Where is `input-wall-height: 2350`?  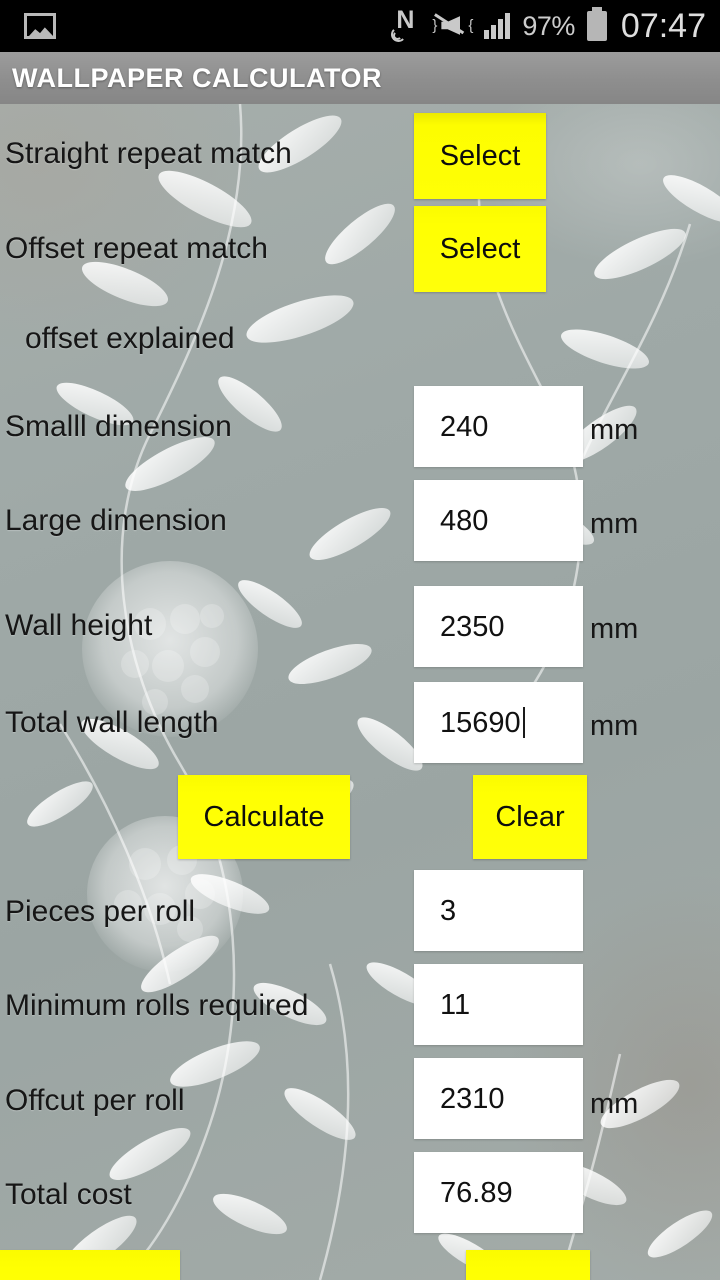
input-wall-height: 2350 is located at coordinates (498, 626).